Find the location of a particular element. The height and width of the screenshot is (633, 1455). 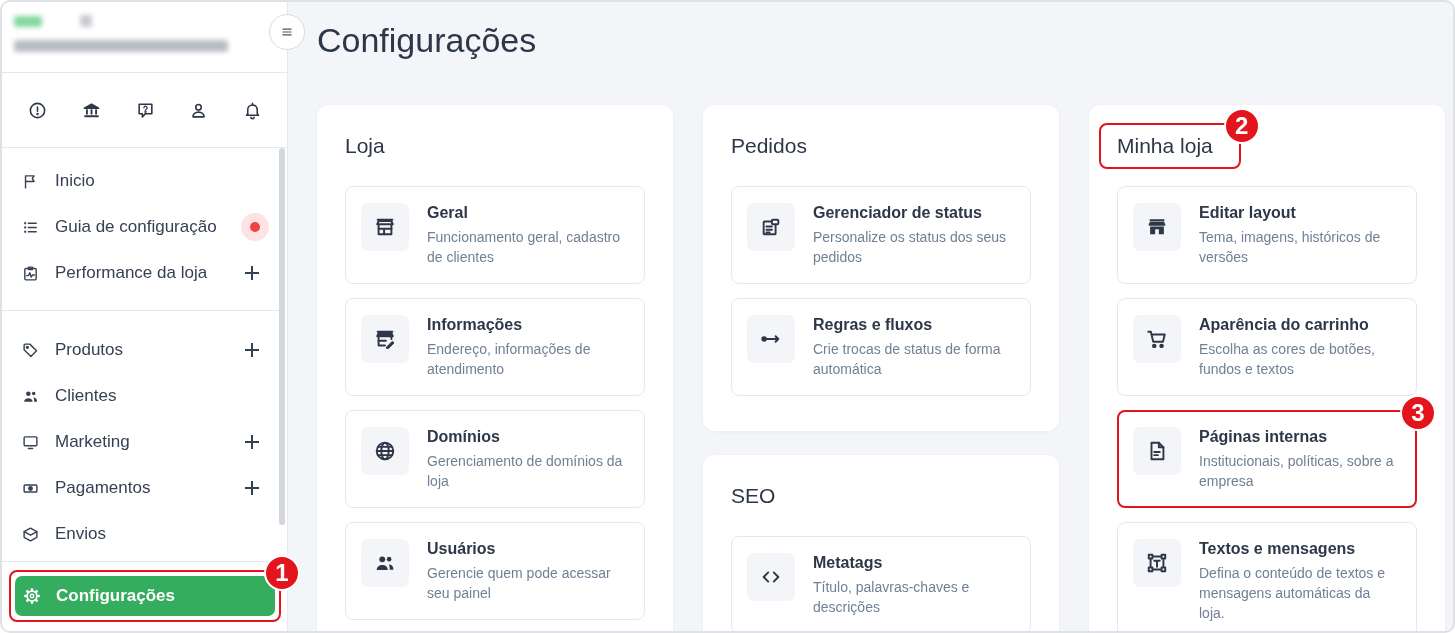

card-description: Funcionamento geral, cadastro de clientes is located at coordinates (524, 247).